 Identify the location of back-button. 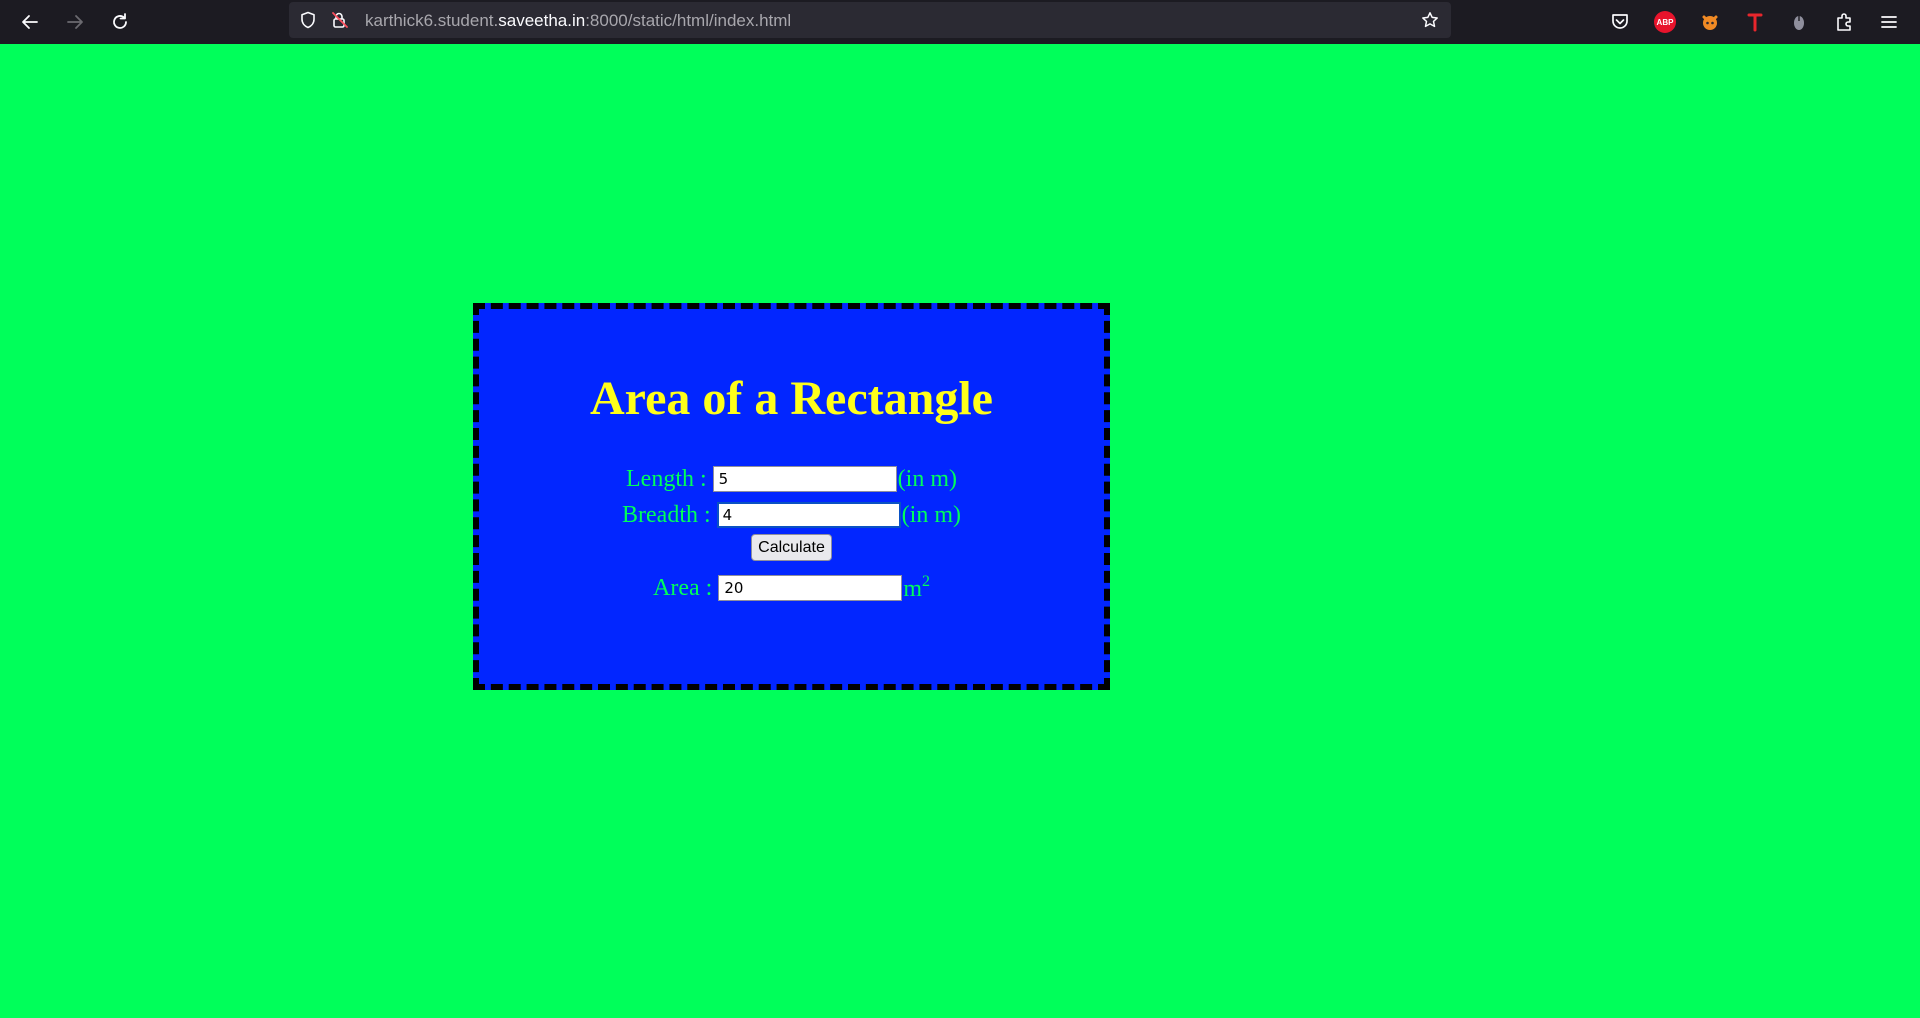
(30, 22).